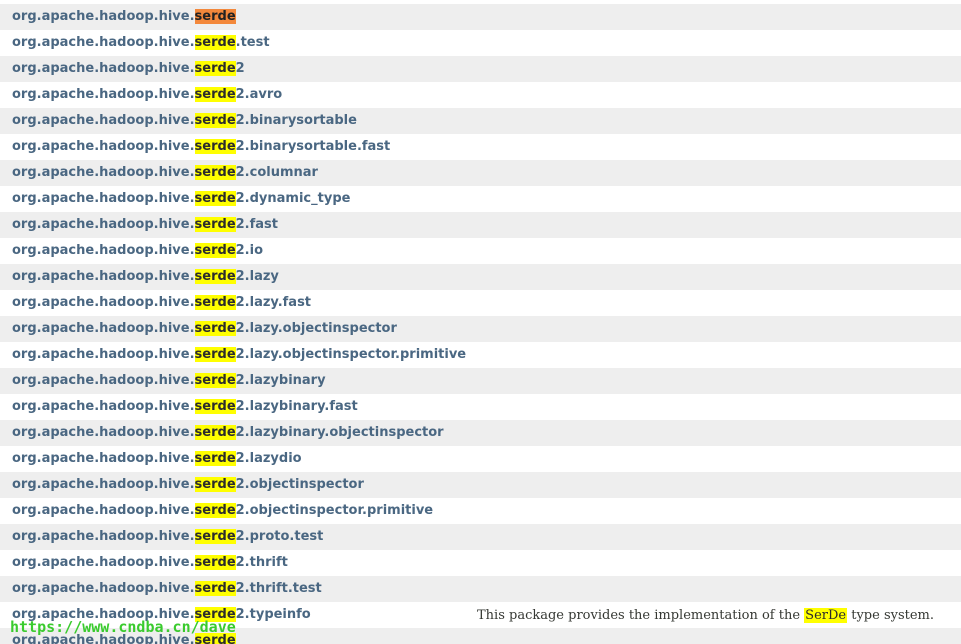 The height and width of the screenshot is (644, 961). What do you see at coordinates (273, 614) in the screenshot?
I see `package-suffix: 2.typeinfo` at bounding box center [273, 614].